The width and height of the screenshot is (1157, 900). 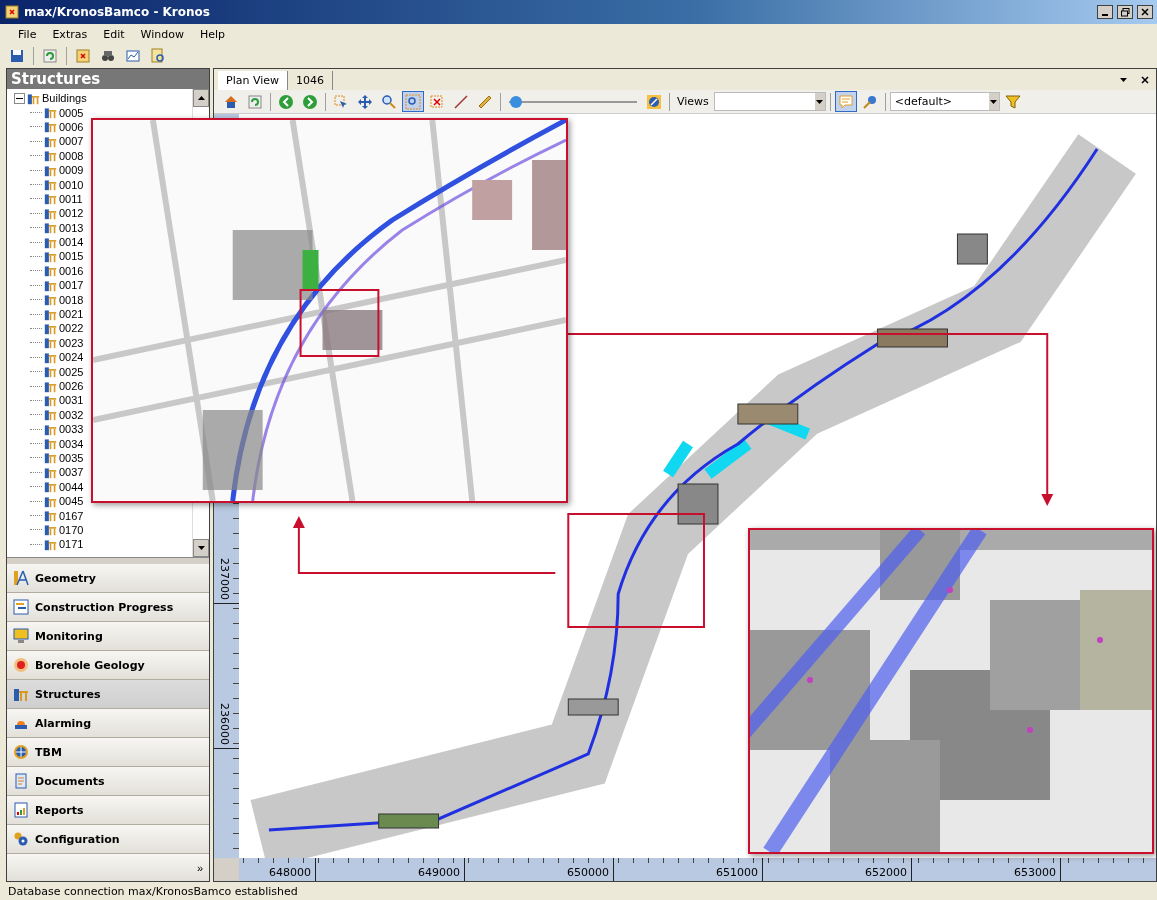 What do you see at coordinates (71, 141) in the screenshot?
I see `tree-item: 0007` at bounding box center [71, 141].